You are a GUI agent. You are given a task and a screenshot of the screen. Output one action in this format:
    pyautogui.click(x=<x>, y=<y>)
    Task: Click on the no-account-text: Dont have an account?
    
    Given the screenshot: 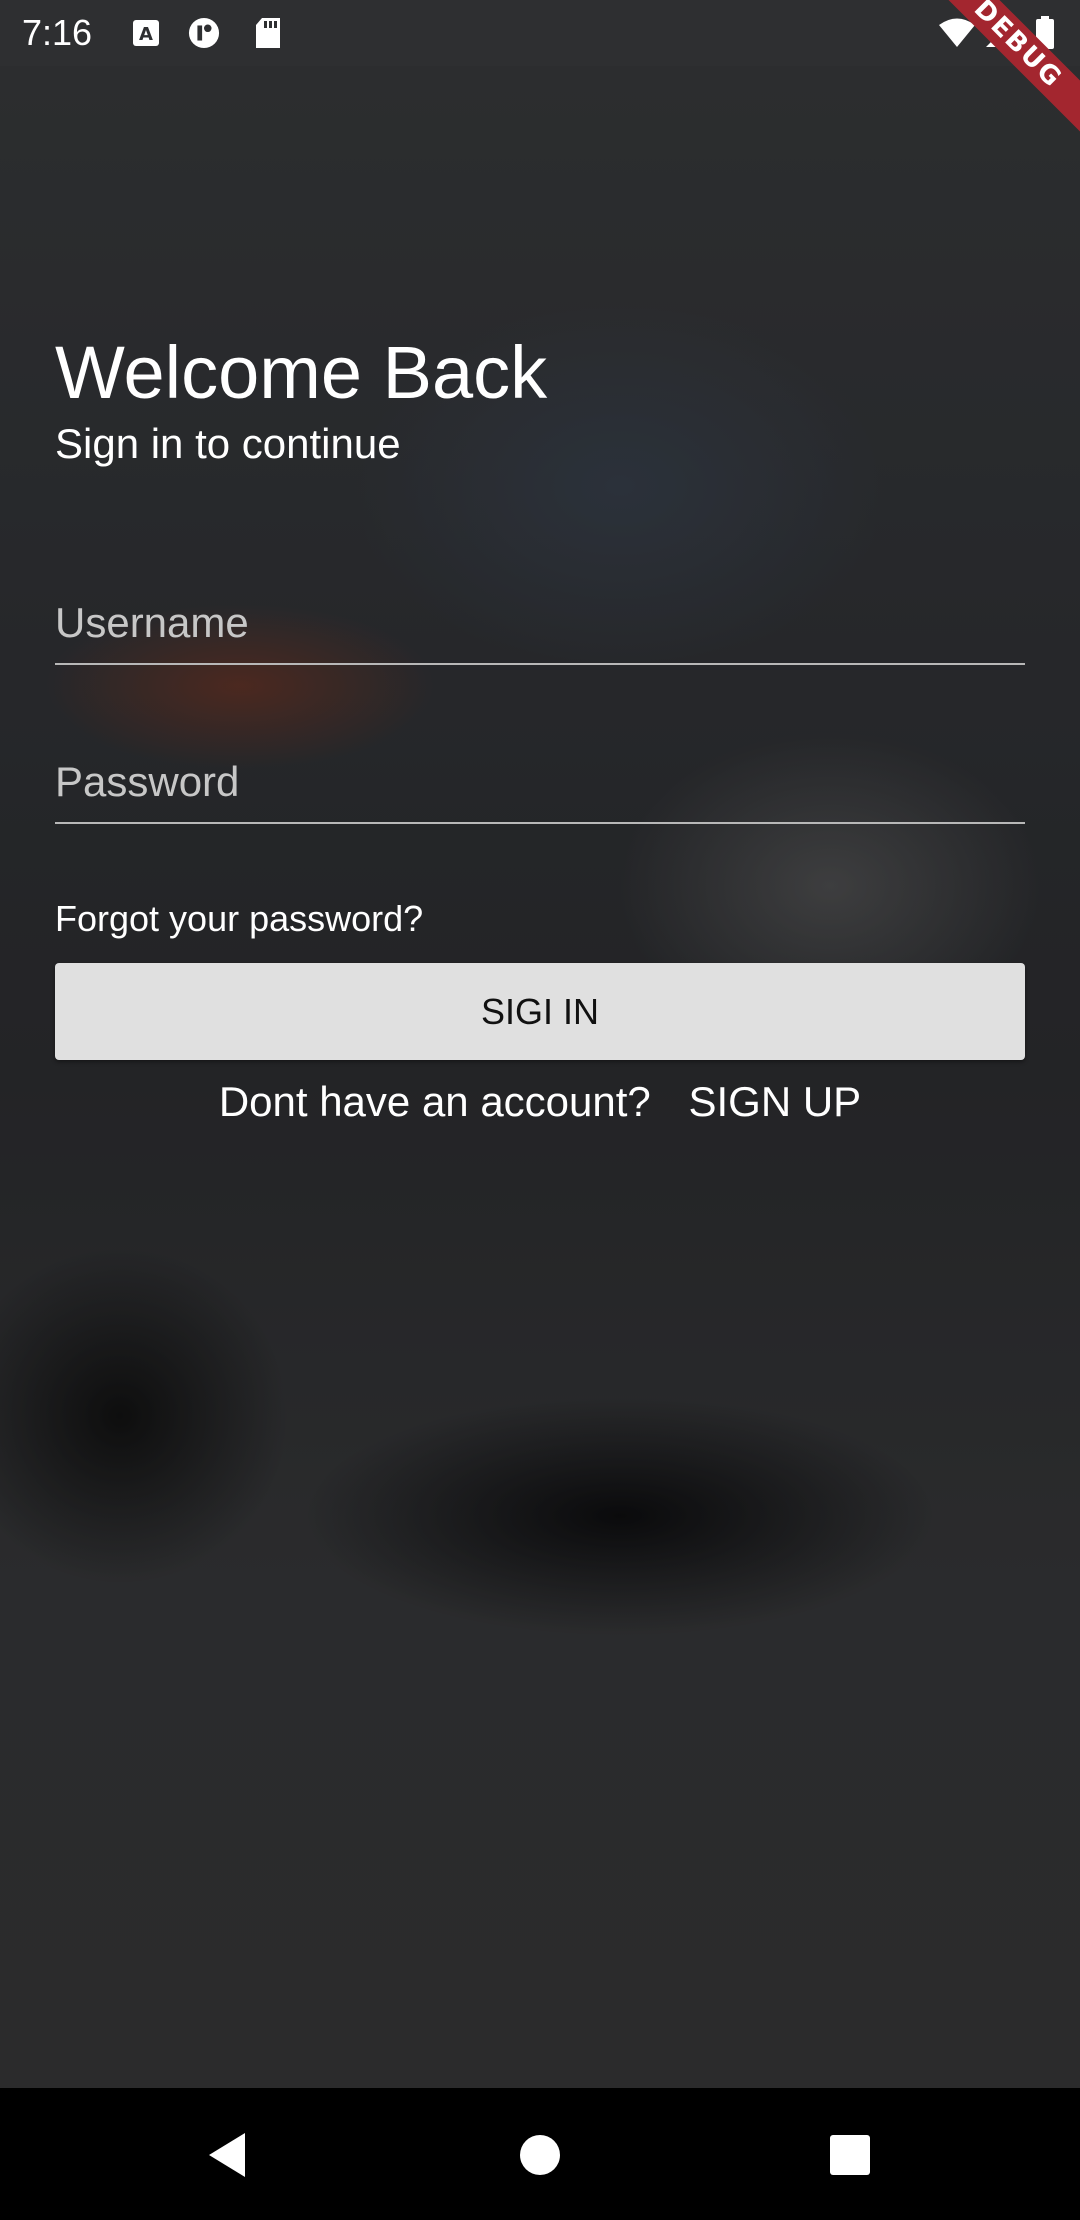 What is the action you would take?
    pyautogui.click(x=434, y=1101)
    